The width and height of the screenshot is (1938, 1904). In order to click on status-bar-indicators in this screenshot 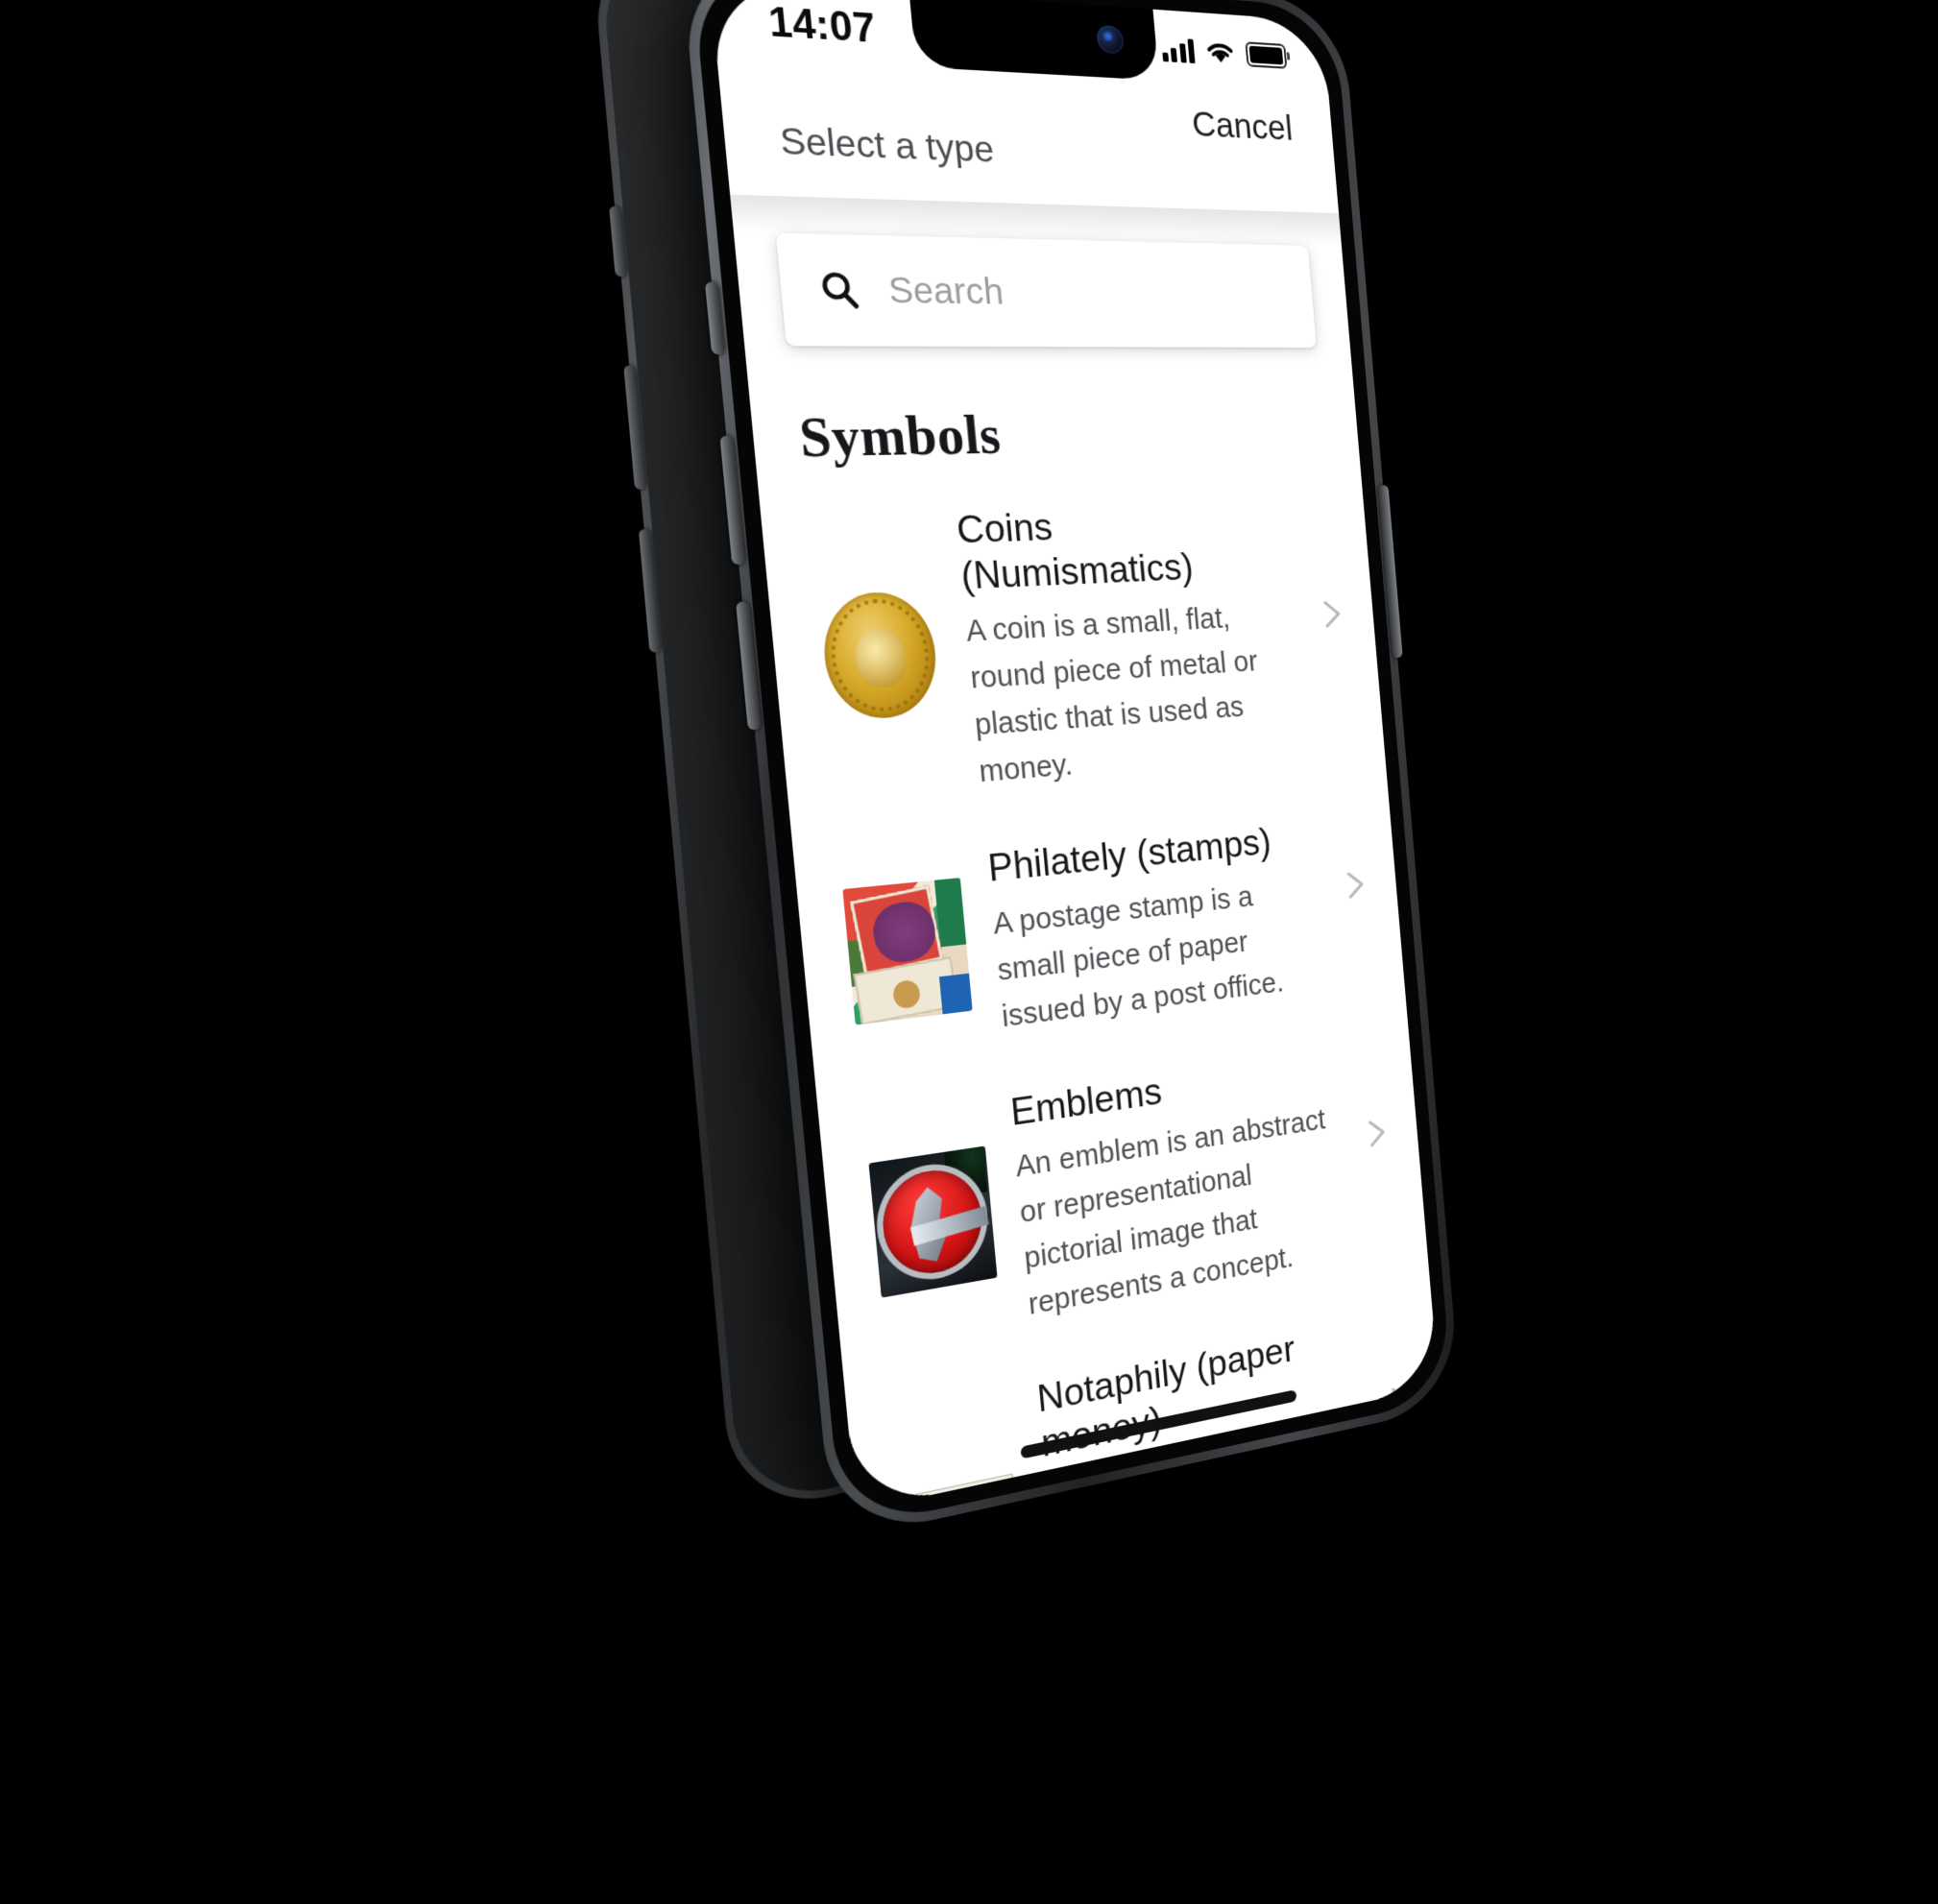, I will do `click(1224, 53)`.